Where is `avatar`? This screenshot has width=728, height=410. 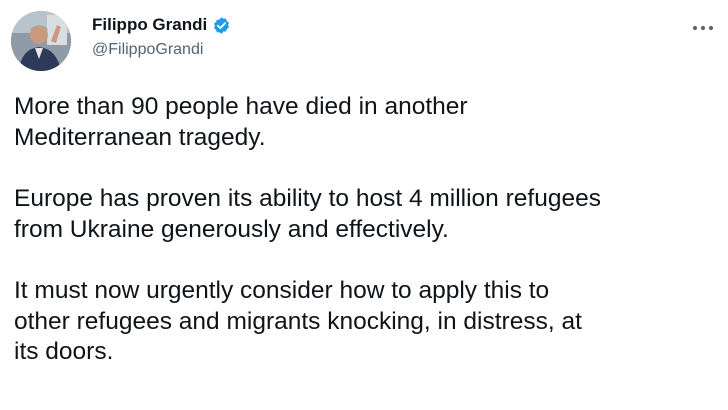 avatar is located at coordinates (41, 41).